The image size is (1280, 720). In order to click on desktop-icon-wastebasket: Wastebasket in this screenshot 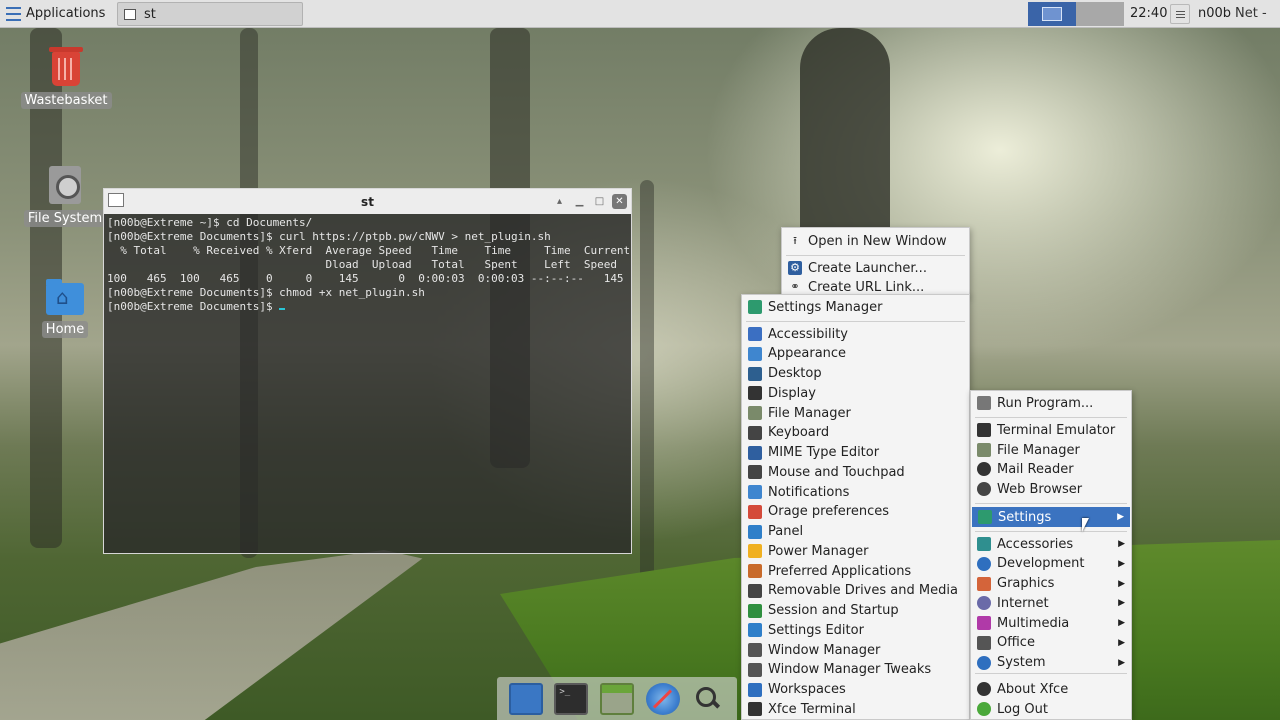, I will do `click(66, 78)`.